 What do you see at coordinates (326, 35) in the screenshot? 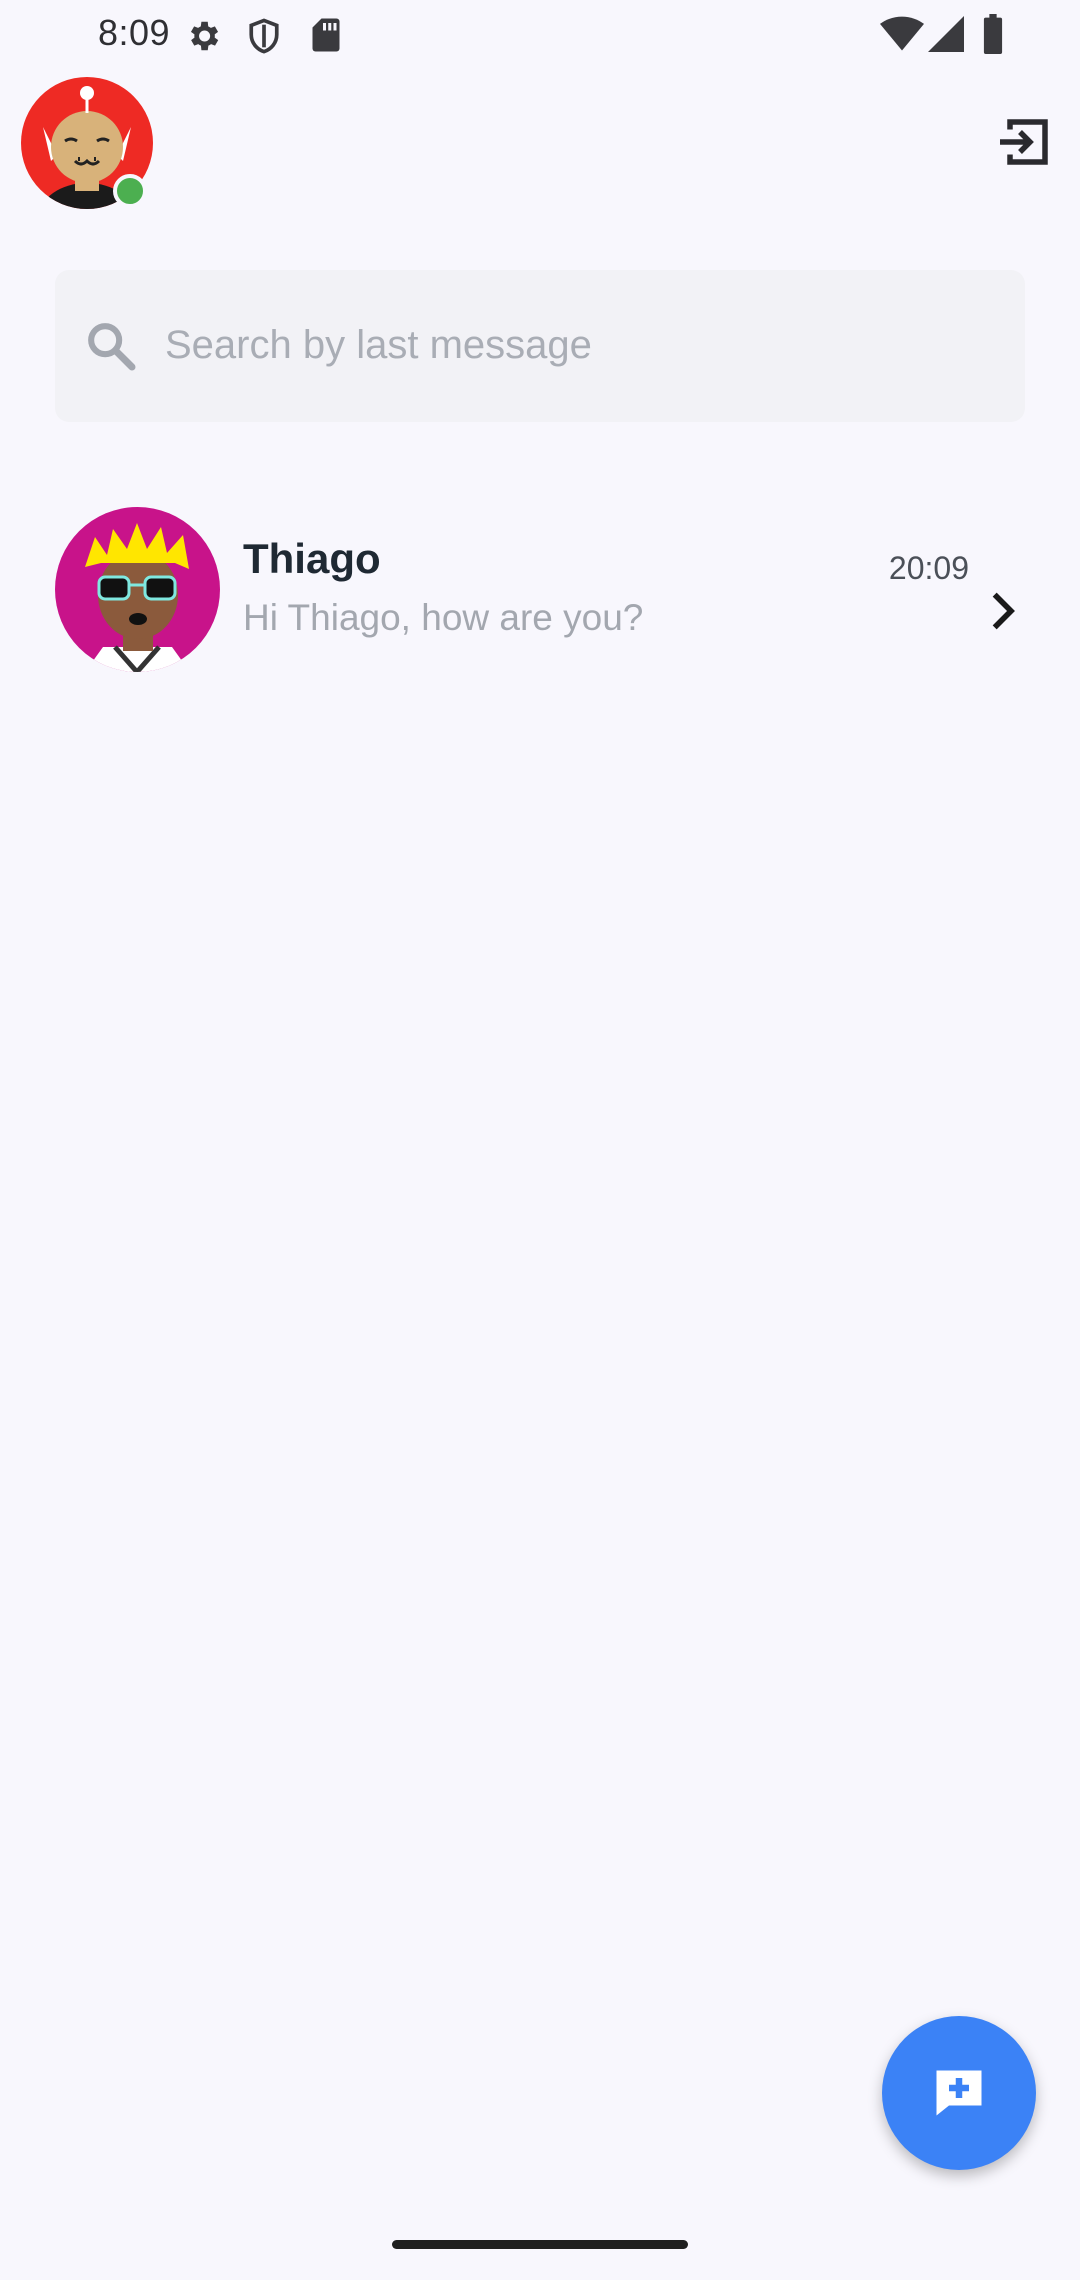
I see `sd-card-icon` at bounding box center [326, 35].